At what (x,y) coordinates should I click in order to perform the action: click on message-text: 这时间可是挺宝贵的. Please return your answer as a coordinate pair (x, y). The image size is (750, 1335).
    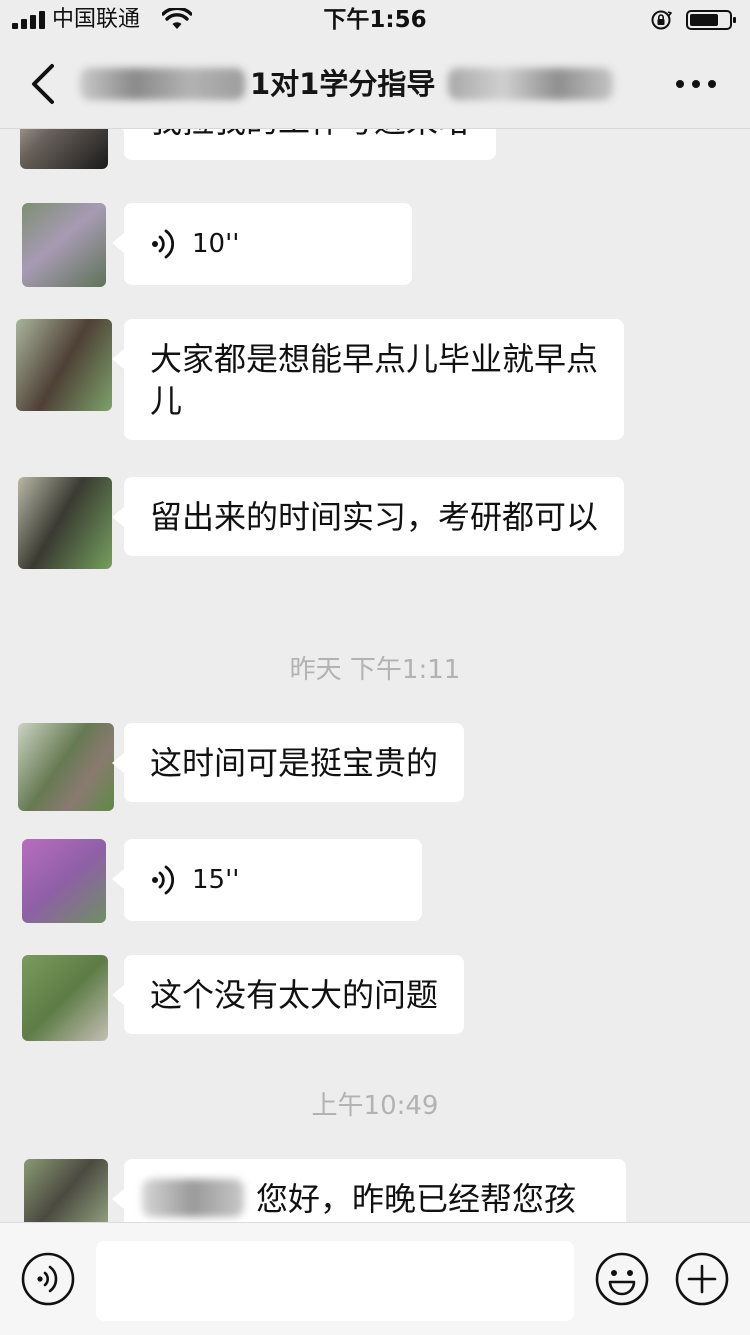
    Looking at the image, I should click on (294, 763).